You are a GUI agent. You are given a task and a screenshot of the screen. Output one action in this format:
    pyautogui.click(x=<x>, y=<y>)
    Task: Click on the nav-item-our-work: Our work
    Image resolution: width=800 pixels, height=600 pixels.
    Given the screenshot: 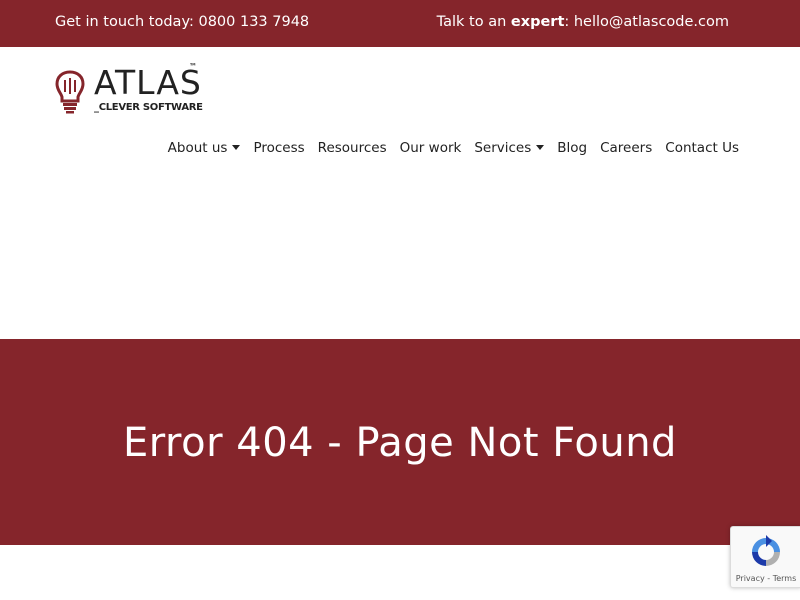 What is the action you would take?
    pyautogui.click(x=431, y=148)
    